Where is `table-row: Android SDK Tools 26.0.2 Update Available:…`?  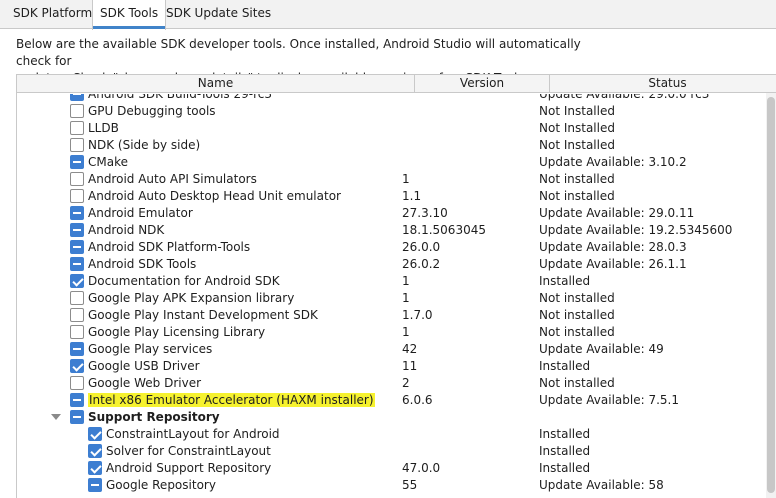 table-row: Android SDK Tools 26.0.2 Update Available:… is located at coordinates (392, 264).